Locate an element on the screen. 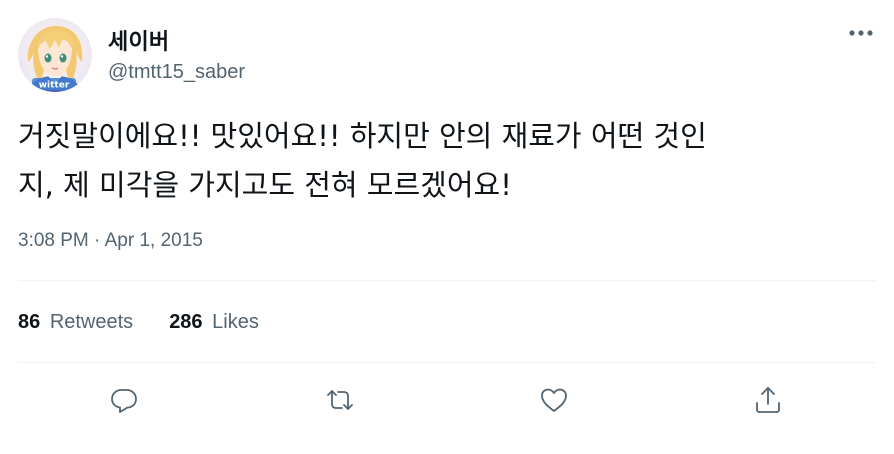 This screenshot has height=454, width=894. likes-stat: 286 Likes is located at coordinates (214, 322).